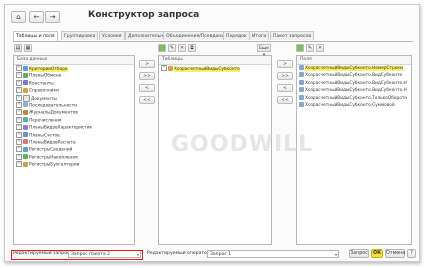  Describe the element at coordinates (147, 76) in the screenshot. I see `add-all-tables-button: >>` at that location.